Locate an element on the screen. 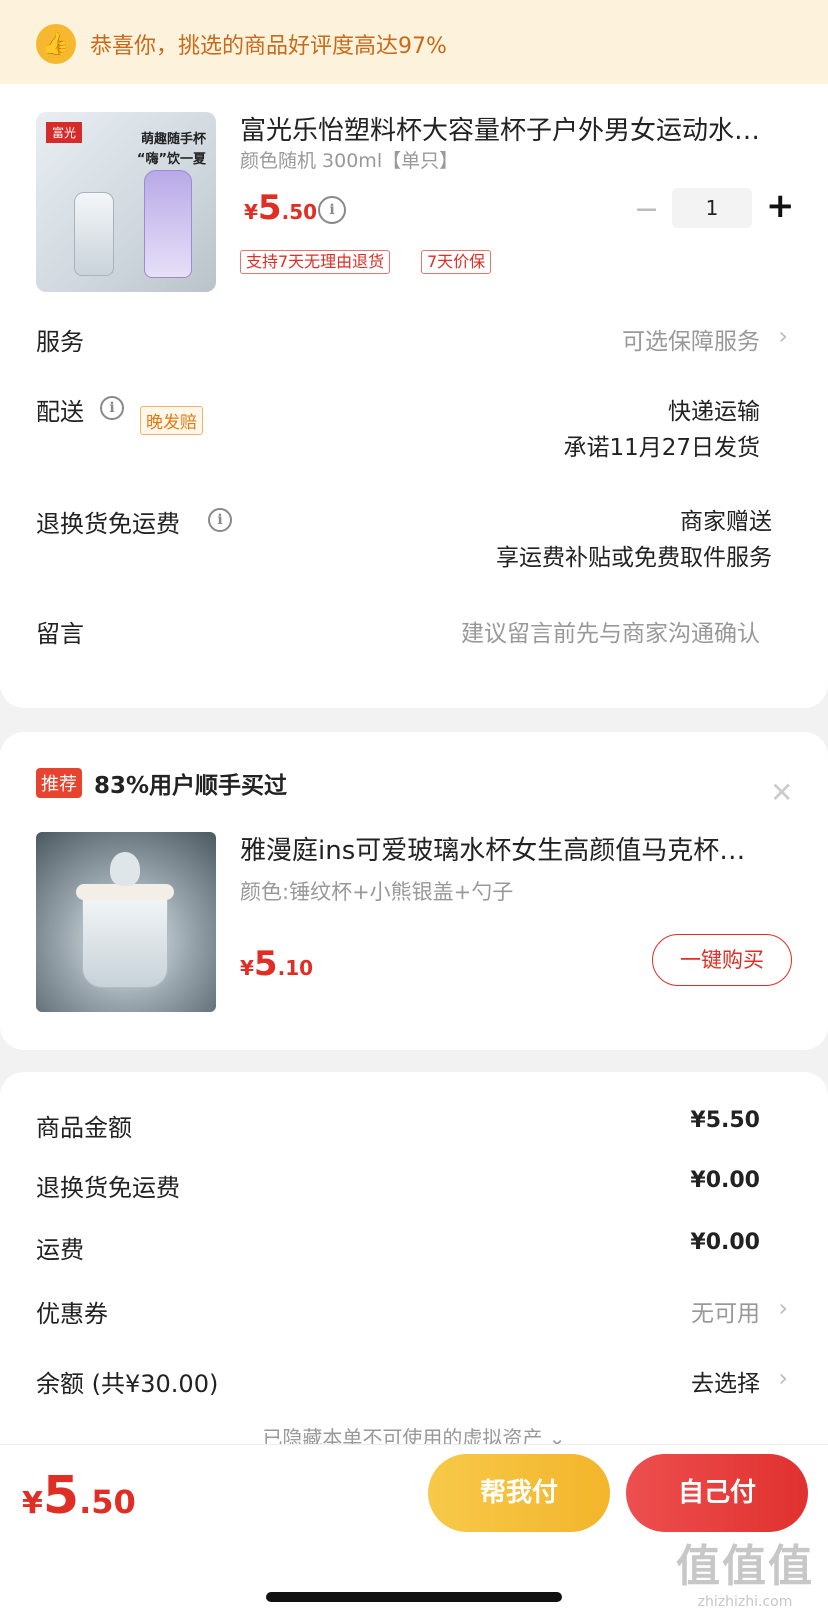  hidden-assets-text: 已隐藏本单不可使用的虚拟资产 is located at coordinates (402, 1435).